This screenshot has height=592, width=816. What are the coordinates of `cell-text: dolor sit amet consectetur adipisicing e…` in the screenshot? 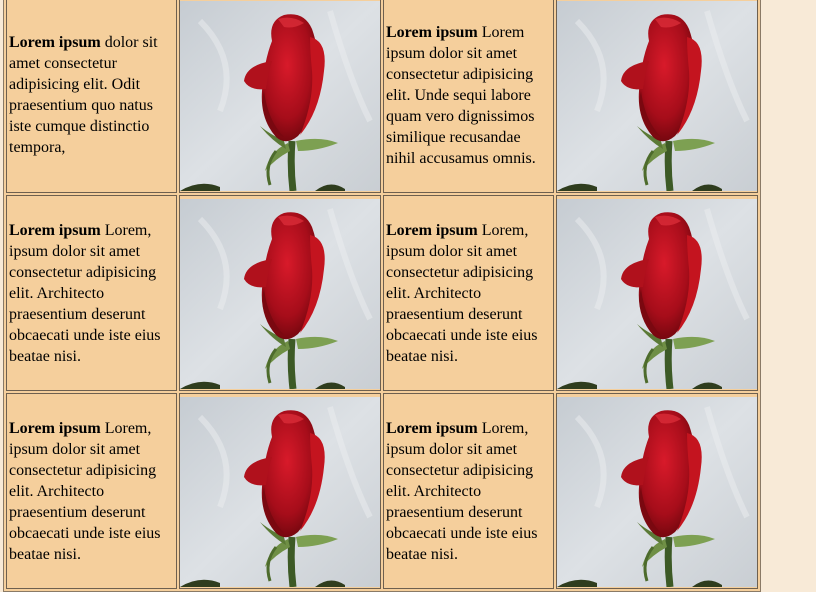 It's located at (83, 95).